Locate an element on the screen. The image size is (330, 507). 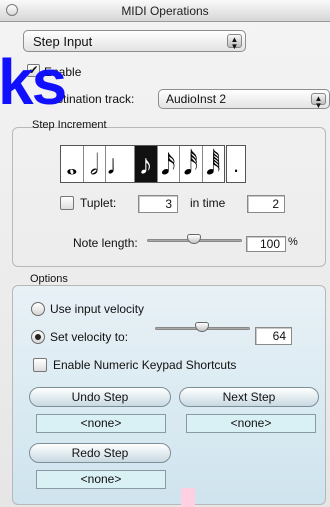
tuplet-field: 3 is located at coordinates (158, 204).